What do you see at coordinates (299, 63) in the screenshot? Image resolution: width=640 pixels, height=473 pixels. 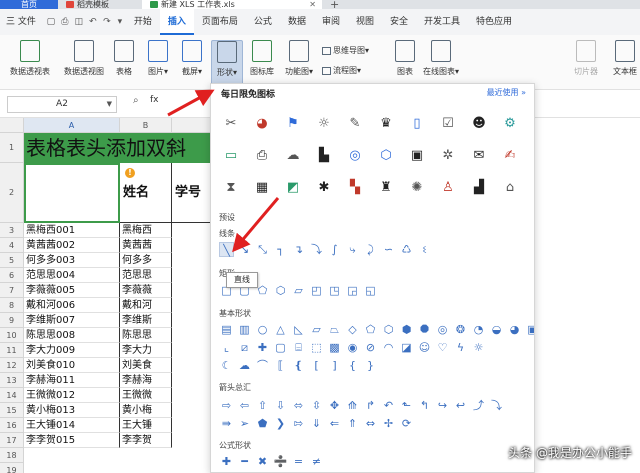 I see `function-chart-button: 功能图▾` at bounding box center [299, 63].